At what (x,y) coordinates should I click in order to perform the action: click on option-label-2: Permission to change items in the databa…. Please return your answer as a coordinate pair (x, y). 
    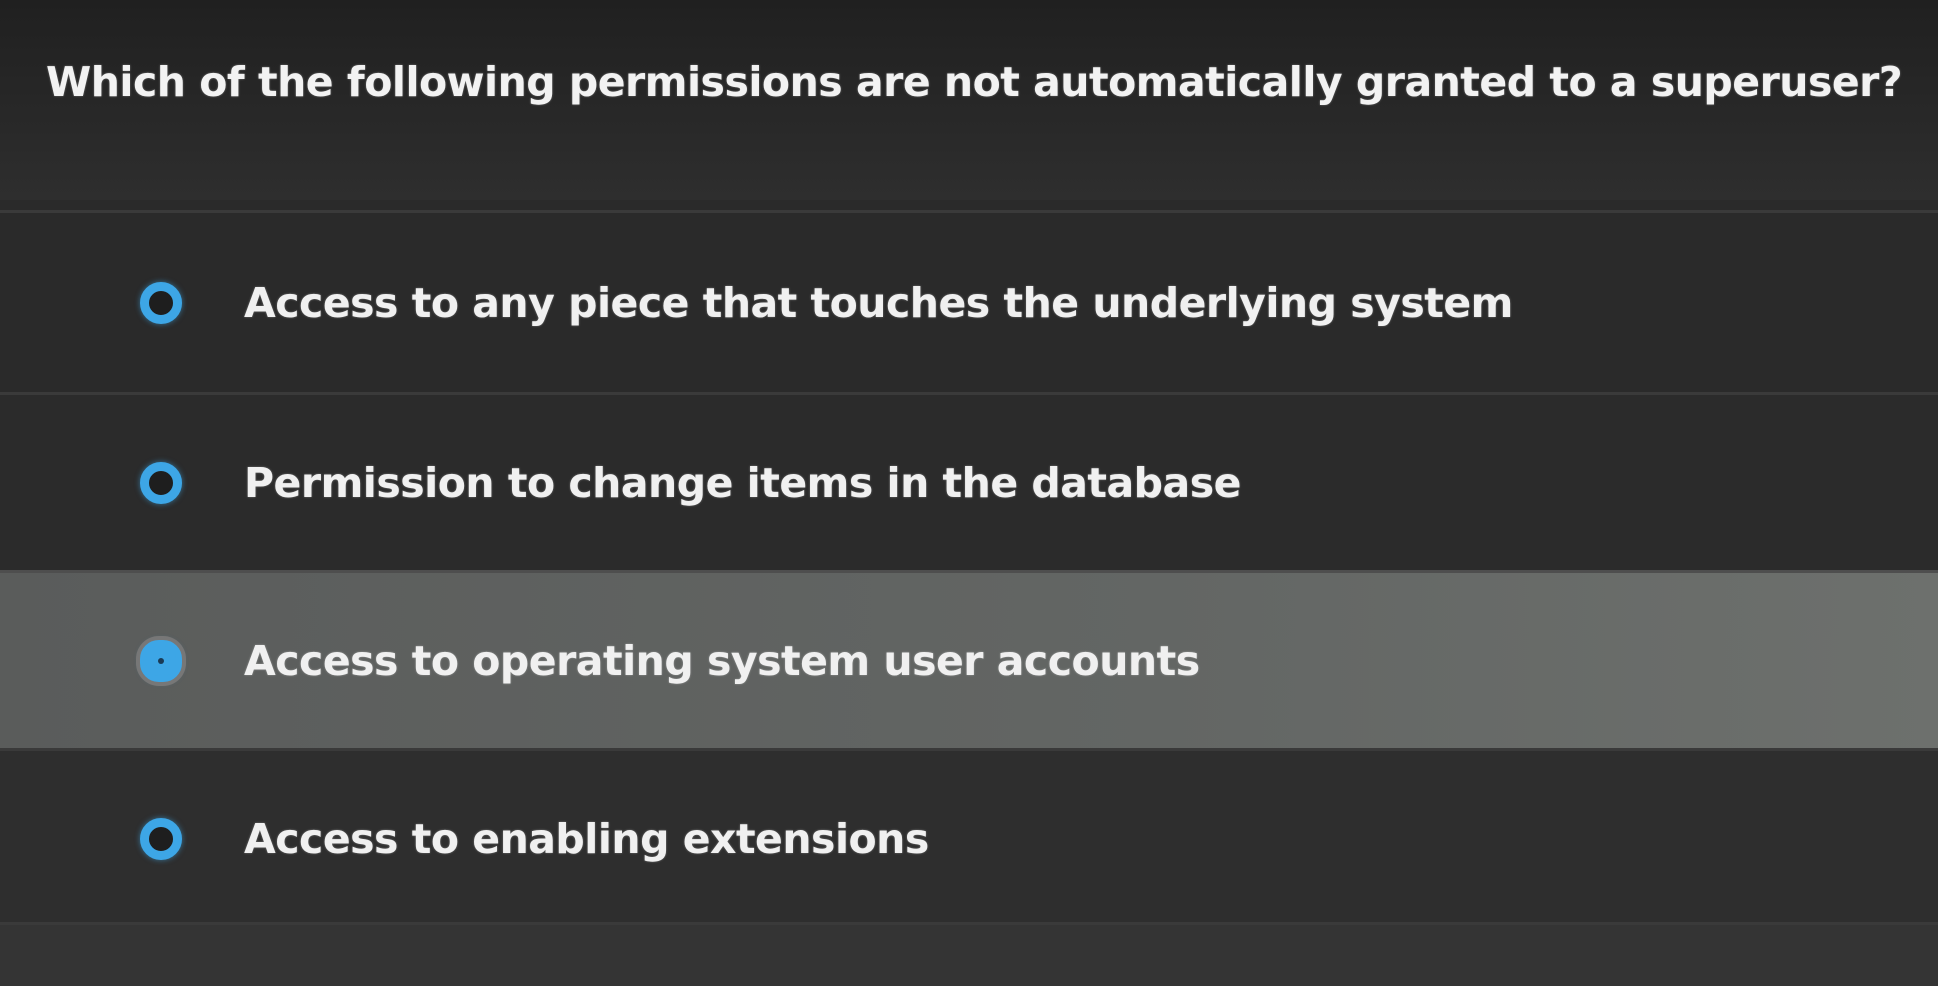
    Looking at the image, I should click on (742, 482).